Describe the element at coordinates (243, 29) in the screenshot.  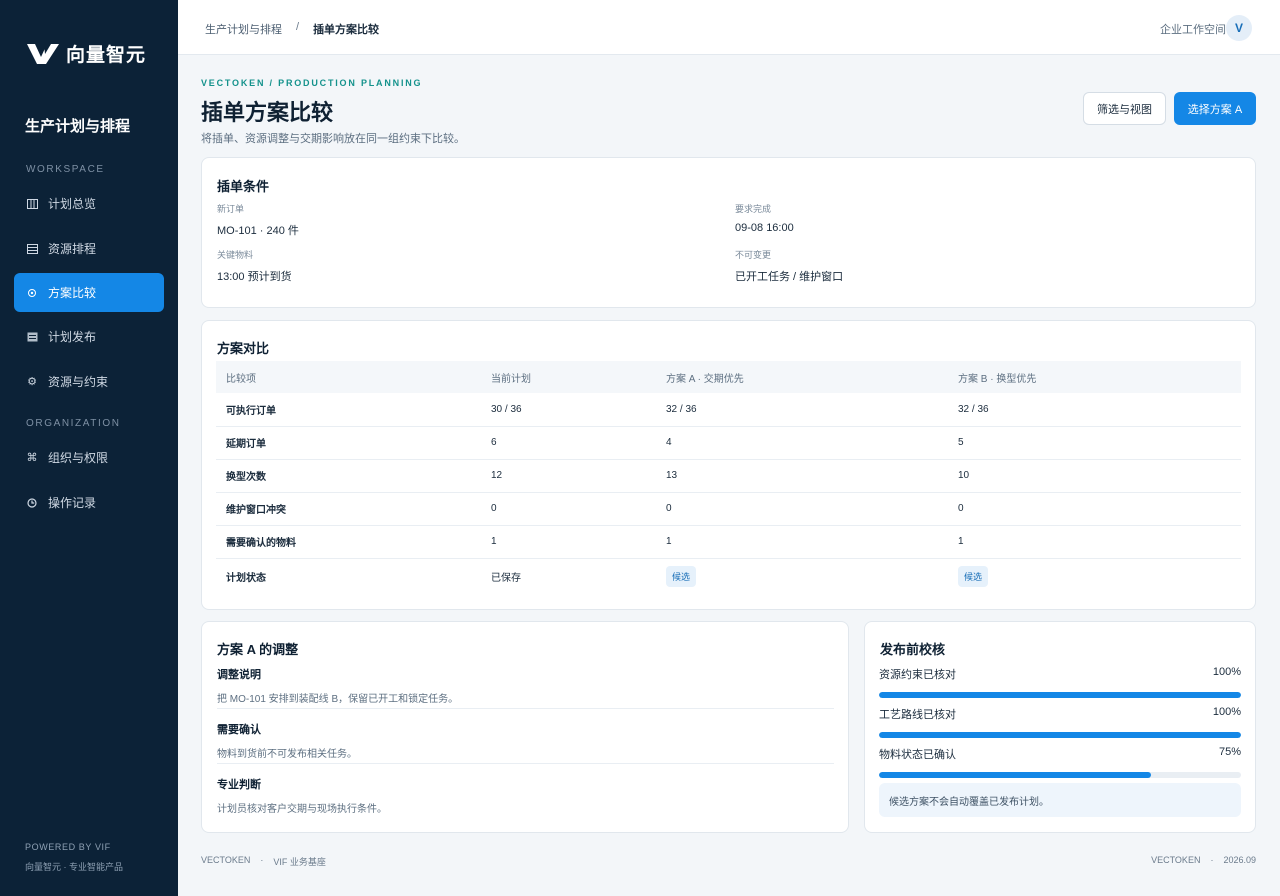
I see `breadcrumb-parent: 生产计划与排程` at that location.